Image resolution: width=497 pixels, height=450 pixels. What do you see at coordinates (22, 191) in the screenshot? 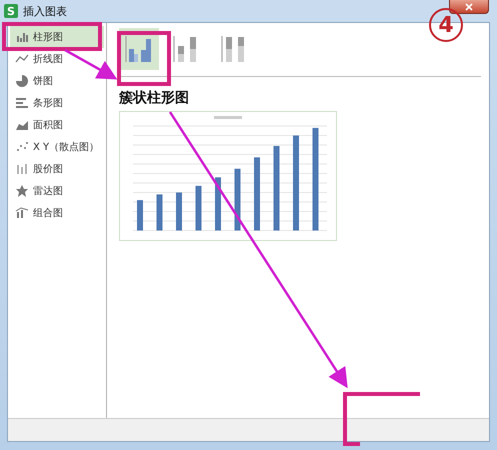
I see `star-icon` at bounding box center [22, 191].